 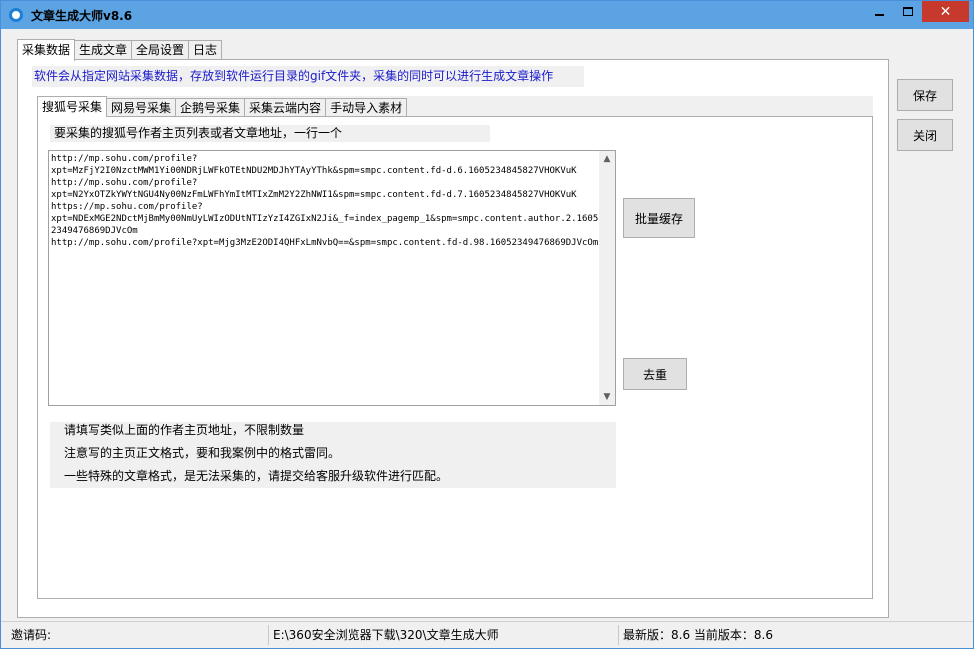 What do you see at coordinates (184, 430) in the screenshot?
I see `note-line: 请填写类似上面的作者主页地址，不限制数量` at bounding box center [184, 430].